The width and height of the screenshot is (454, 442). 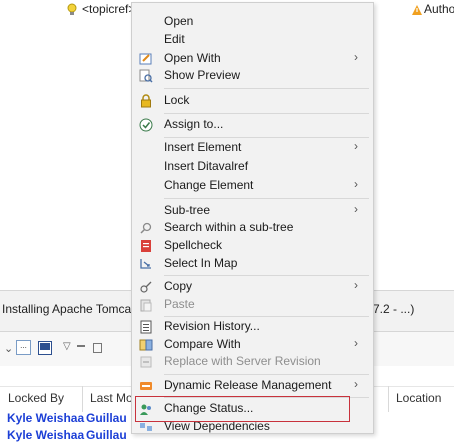 I want to click on assign-icon, so click(x=146, y=125).